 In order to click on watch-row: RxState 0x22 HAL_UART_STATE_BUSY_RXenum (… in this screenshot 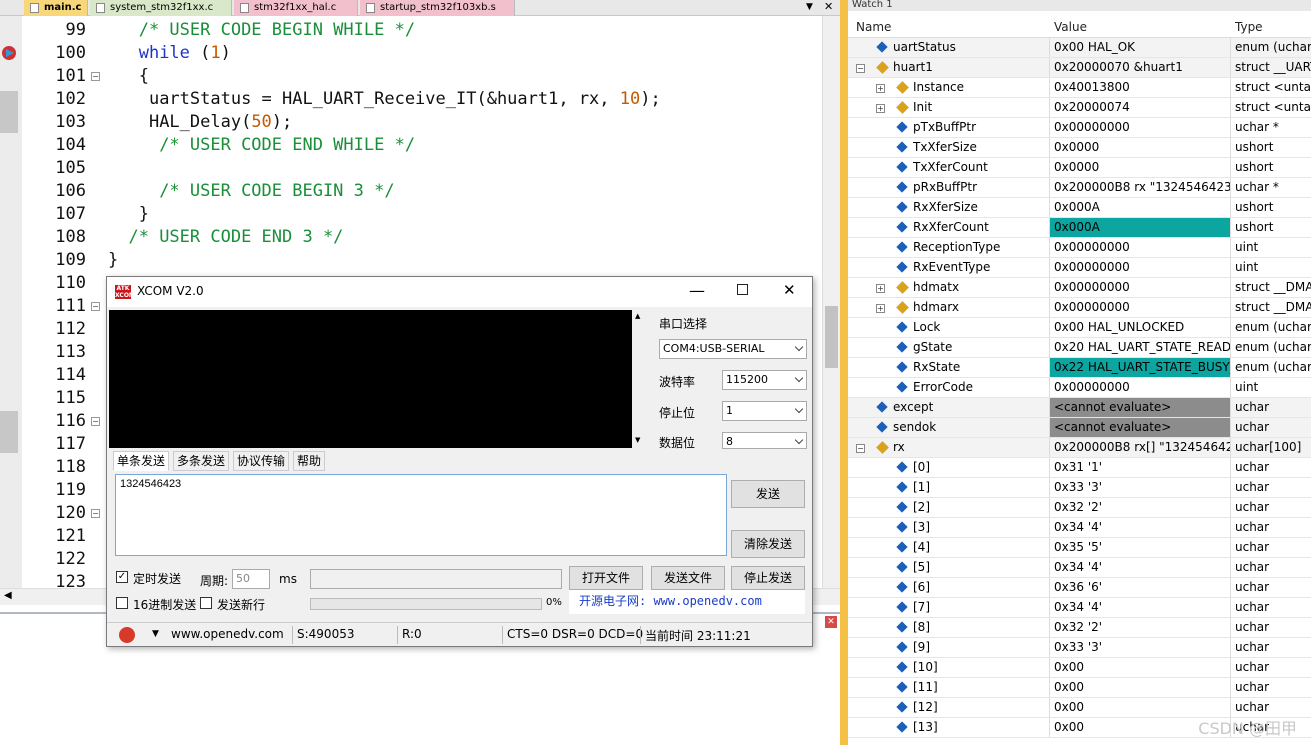, I will do `click(1079, 368)`.